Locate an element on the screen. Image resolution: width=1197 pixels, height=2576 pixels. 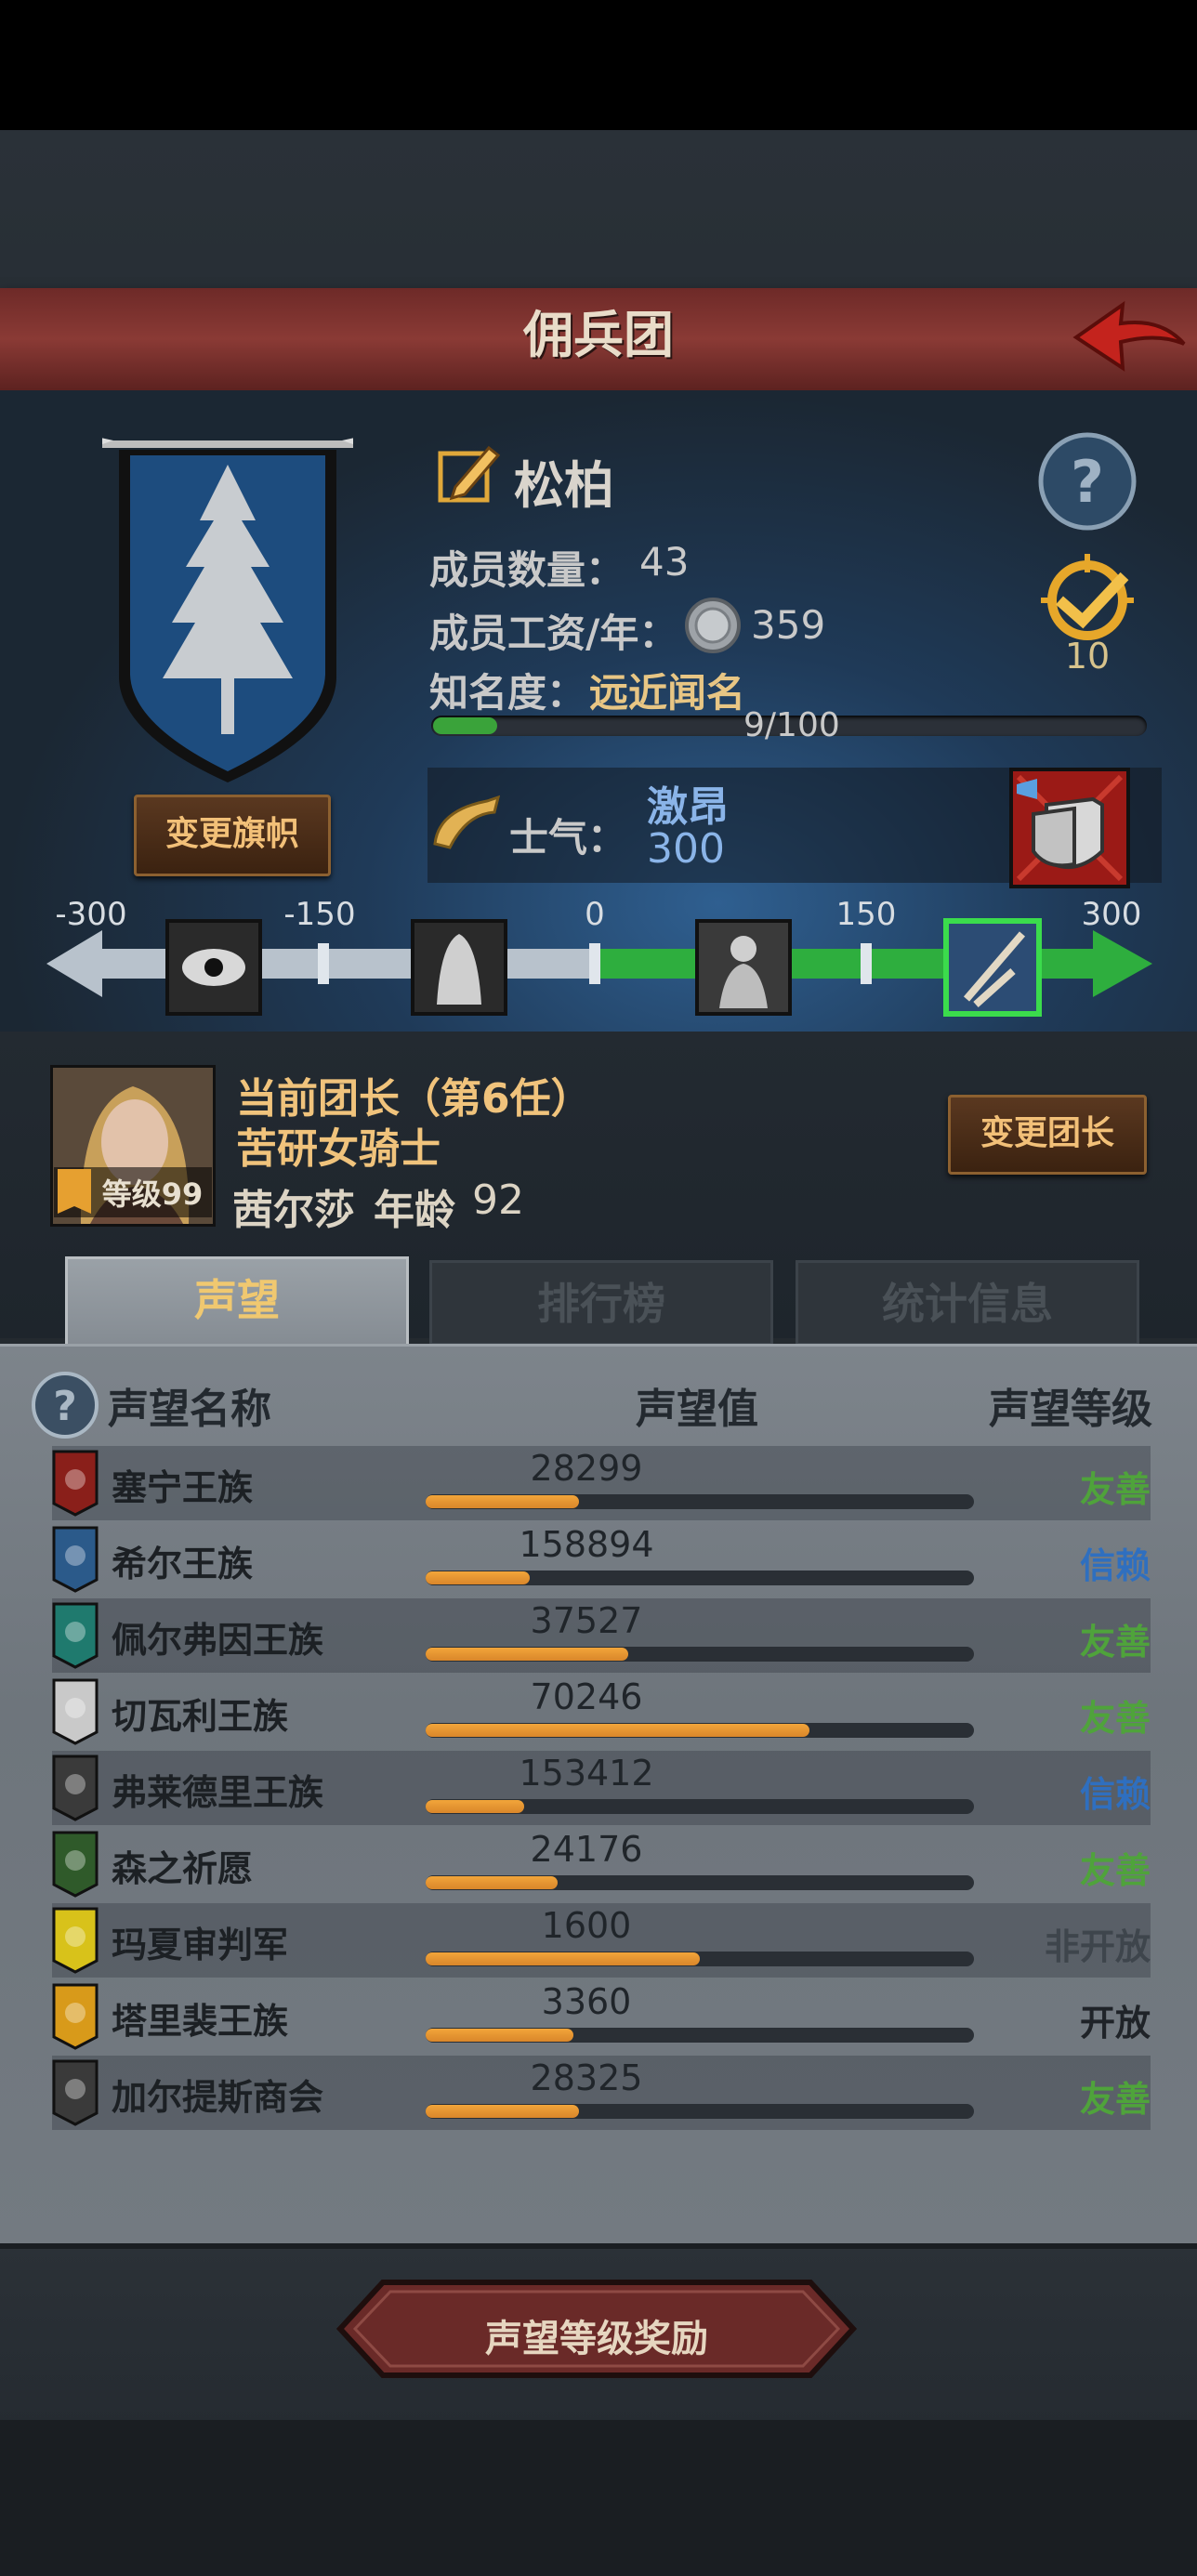
clan-name: 松柏 is located at coordinates (564, 485).